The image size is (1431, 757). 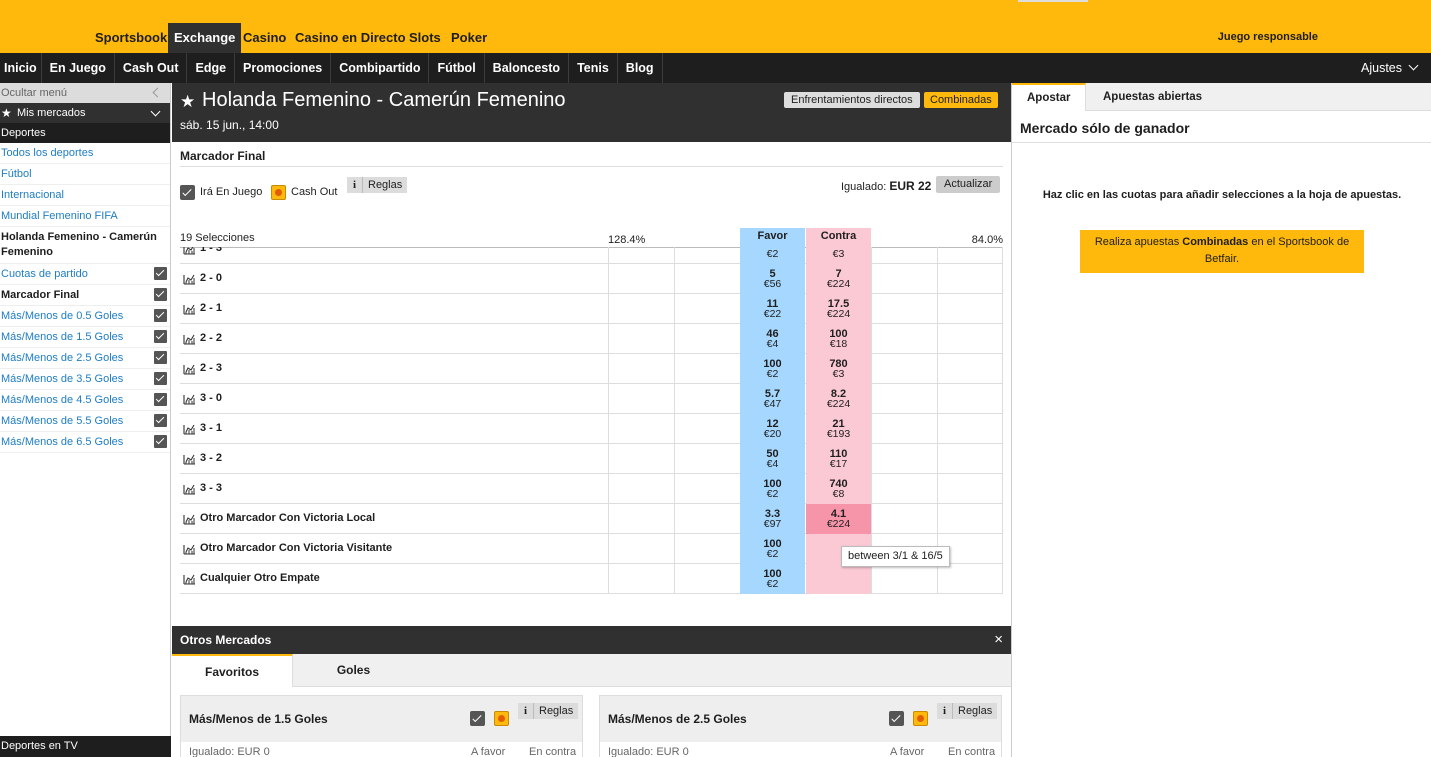 What do you see at coordinates (838, 429) in the screenshot?
I see `lay-odds-button: 21 €193` at bounding box center [838, 429].